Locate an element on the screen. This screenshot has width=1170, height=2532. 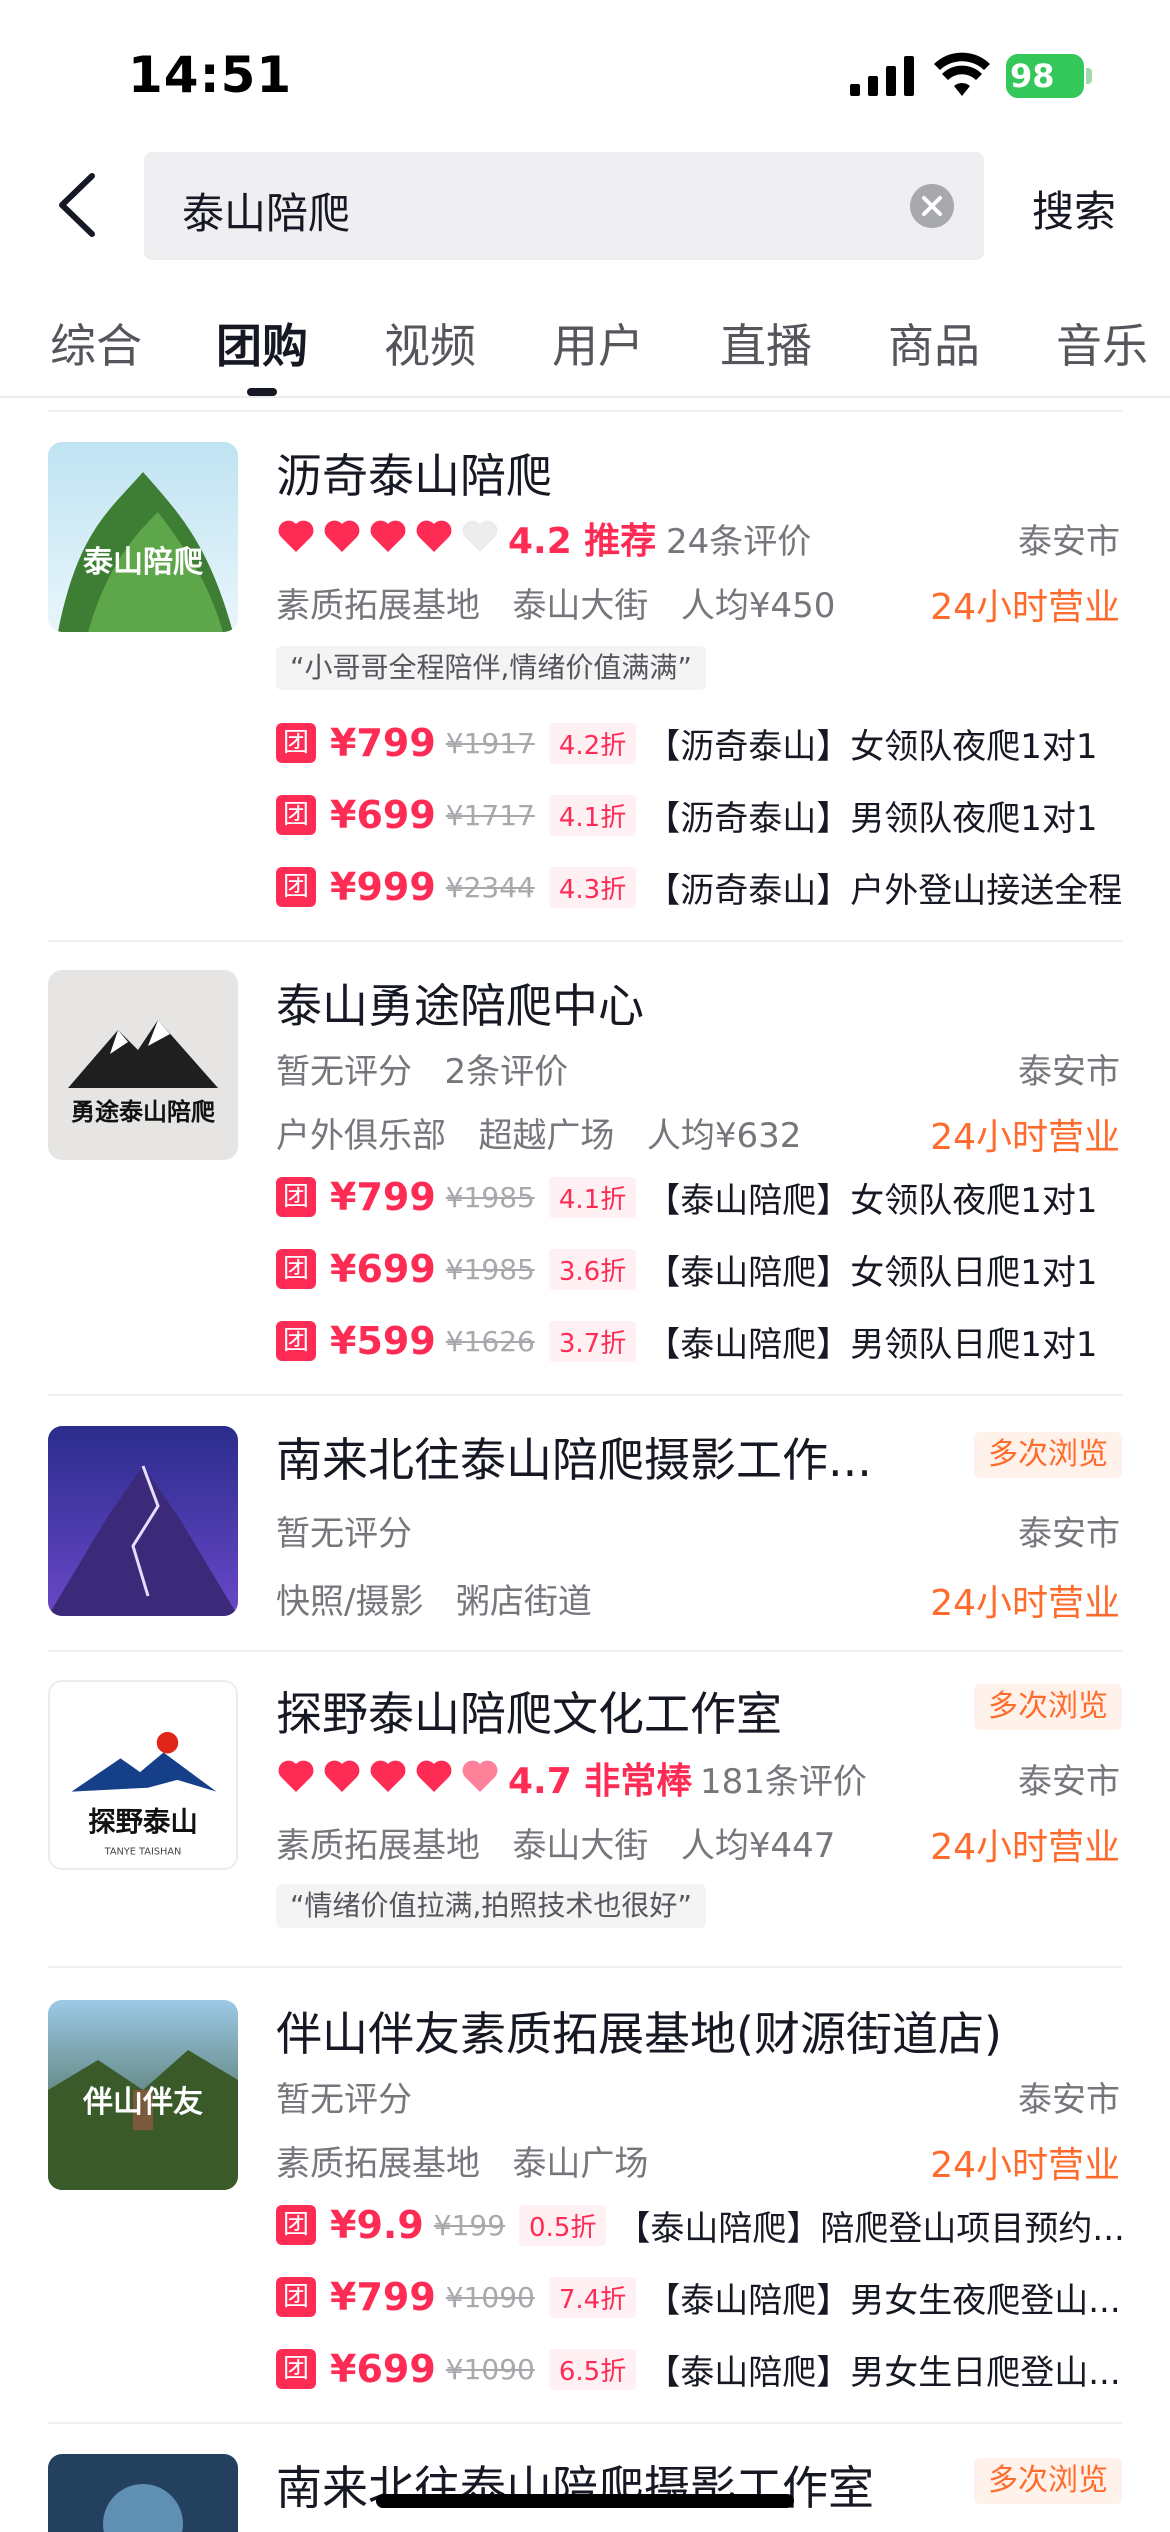
status-time: 14:51 is located at coordinates (210, 75).